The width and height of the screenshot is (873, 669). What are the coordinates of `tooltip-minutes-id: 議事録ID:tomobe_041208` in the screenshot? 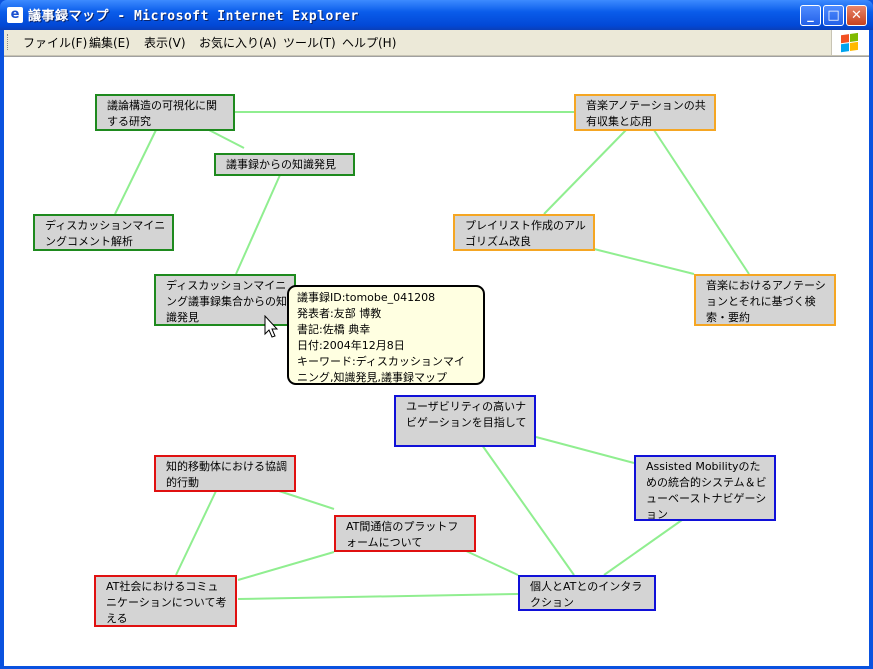 It's located at (366, 297).